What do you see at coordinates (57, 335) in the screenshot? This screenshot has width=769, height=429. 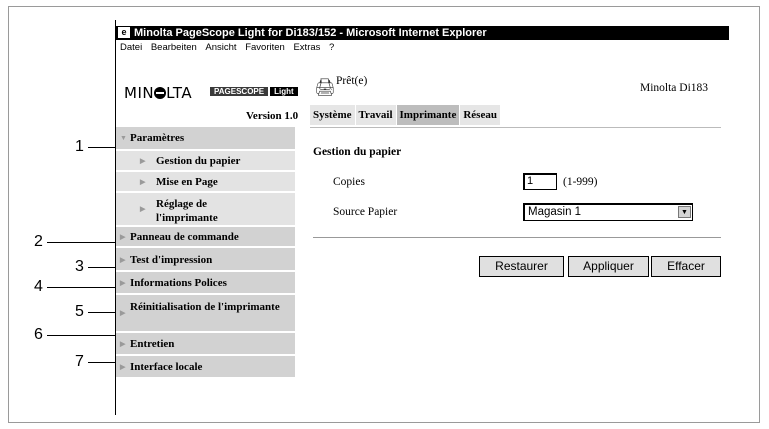 I see `callout-6: 6` at bounding box center [57, 335].